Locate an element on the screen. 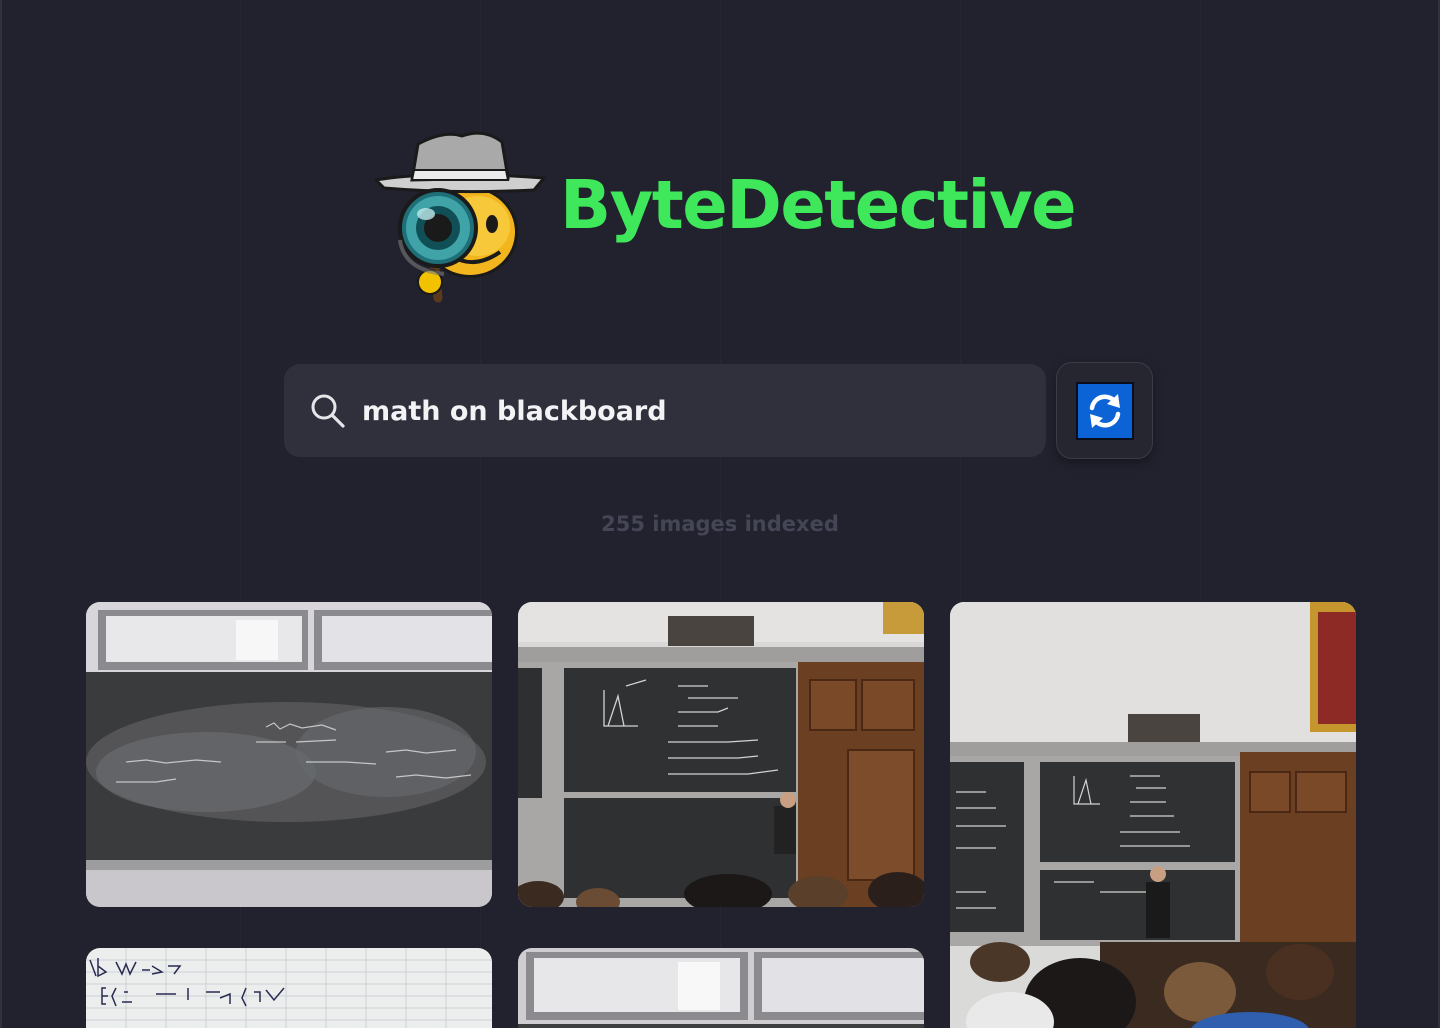 The image size is (1440, 1028). search-icon is located at coordinates (328, 411).